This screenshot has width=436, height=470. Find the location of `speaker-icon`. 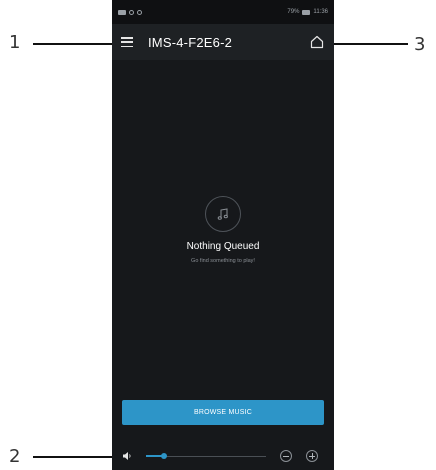

speaker-icon is located at coordinates (127, 456).